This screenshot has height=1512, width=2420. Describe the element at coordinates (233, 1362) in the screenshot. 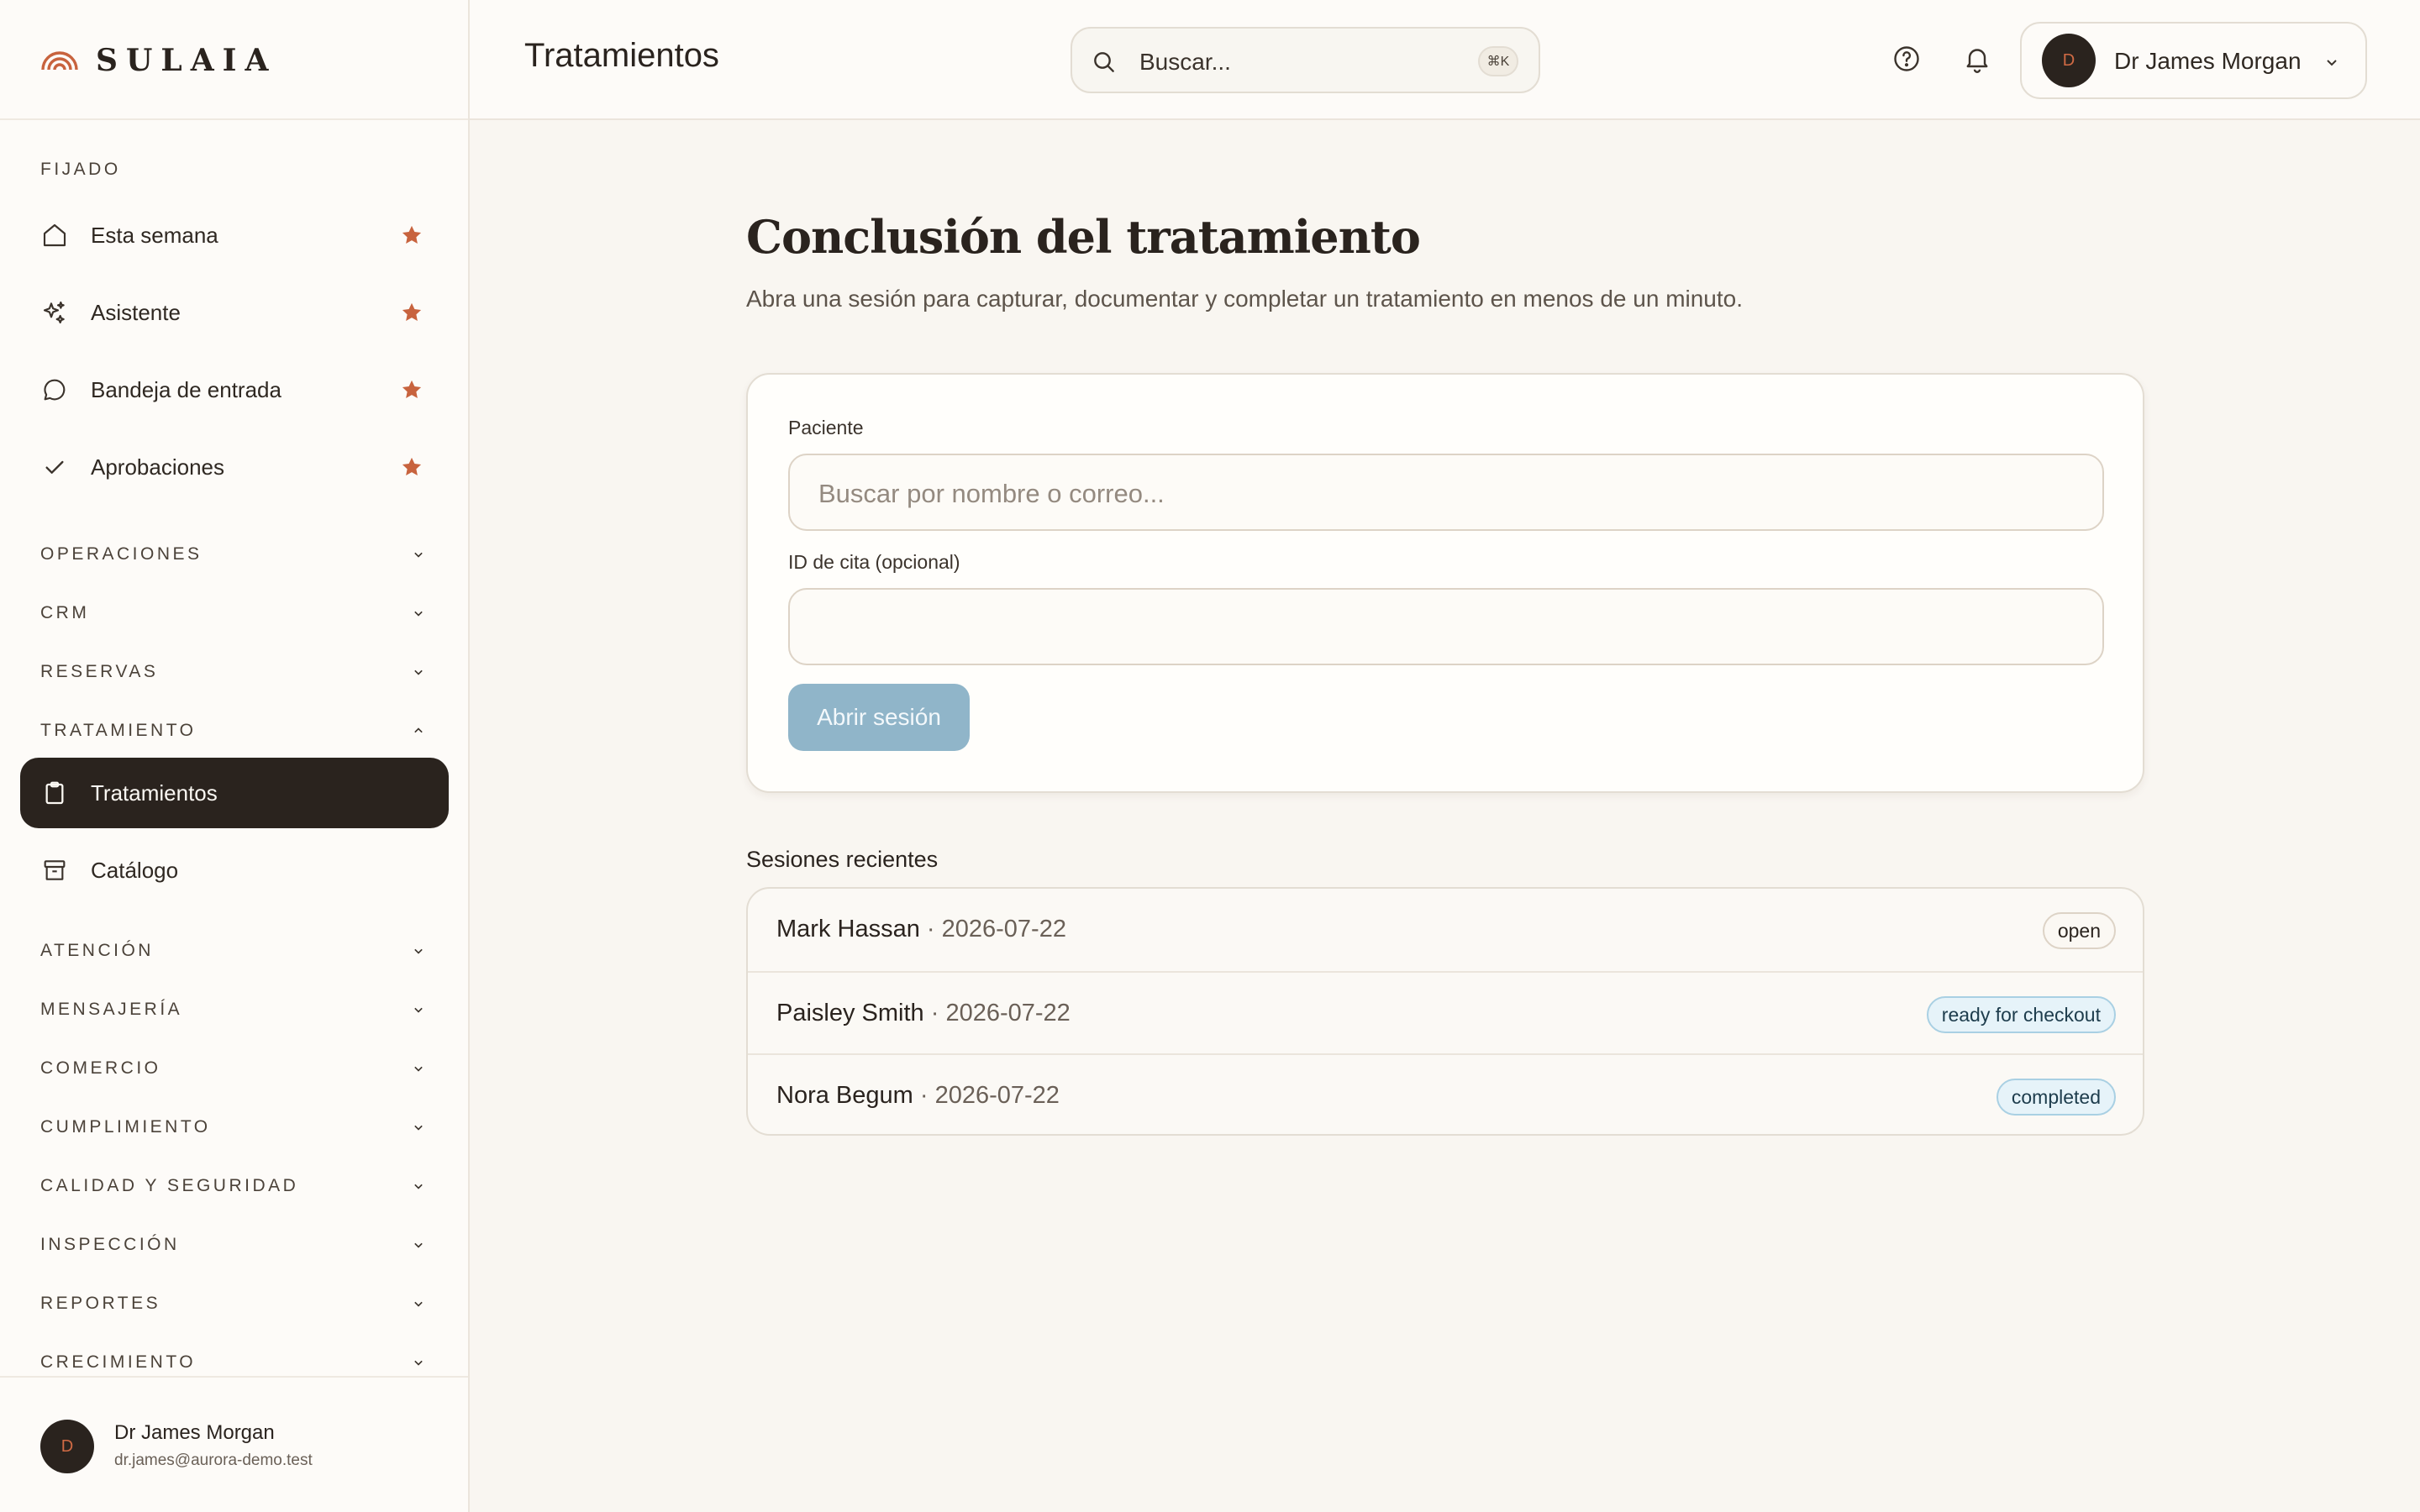

I see `section-crecimiento: CRECIMIENTO` at that location.